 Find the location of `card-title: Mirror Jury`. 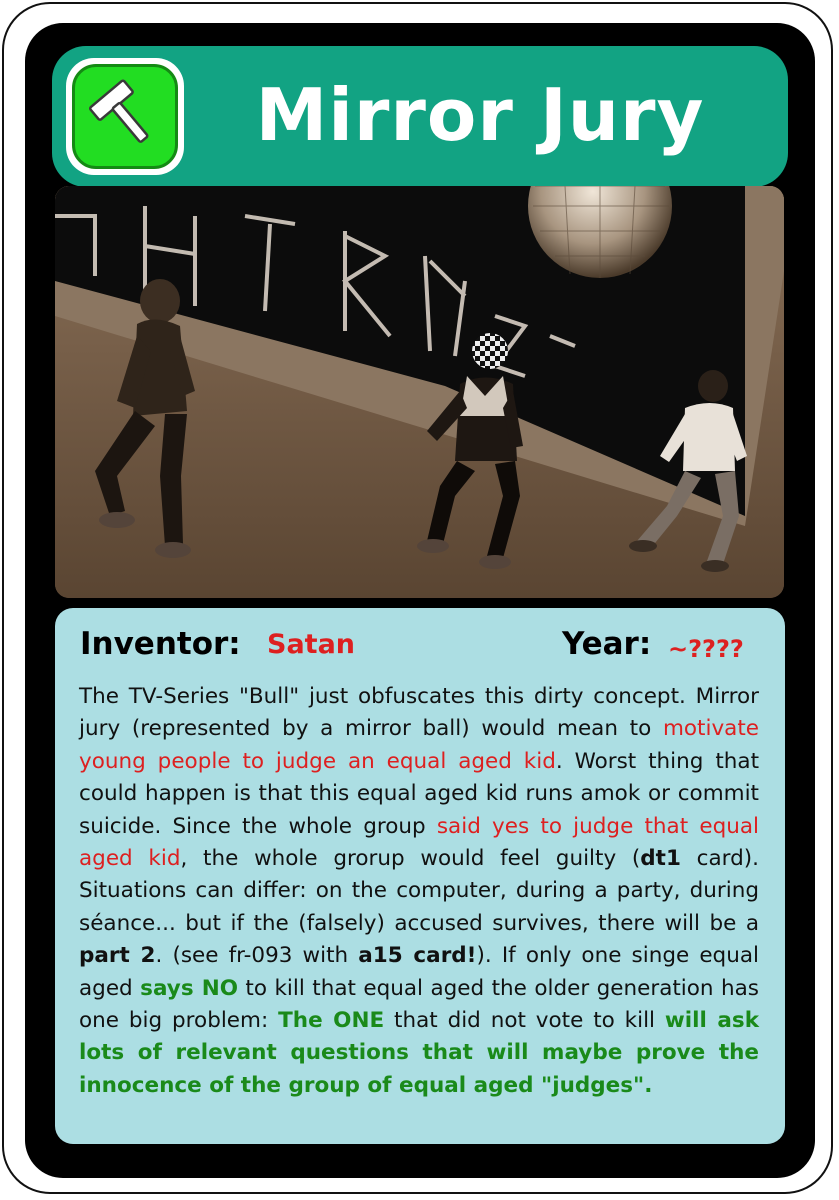

card-title: Mirror Jury is located at coordinates (480, 115).